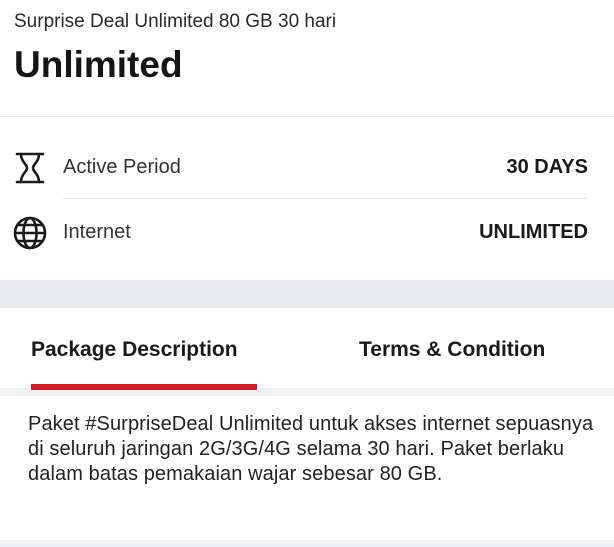 The image size is (614, 547). Describe the element at coordinates (30, 233) in the screenshot. I see `globe-icon` at that location.